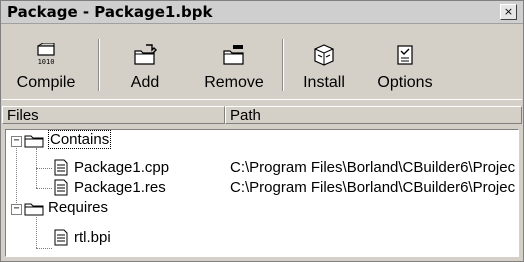  What do you see at coordinates (405, 82) in the screenshot?
I see `options-label: Options` at bounding box center [405, 82].